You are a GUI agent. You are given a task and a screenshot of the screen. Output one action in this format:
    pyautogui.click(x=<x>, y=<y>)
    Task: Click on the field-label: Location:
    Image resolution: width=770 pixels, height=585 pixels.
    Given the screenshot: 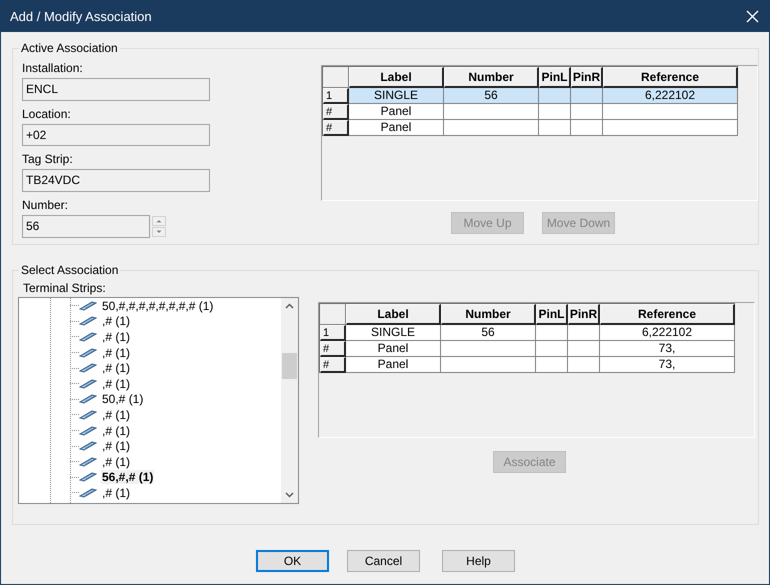 What is the action you would take?
    pyautogui.click(x=47, y=114)
    